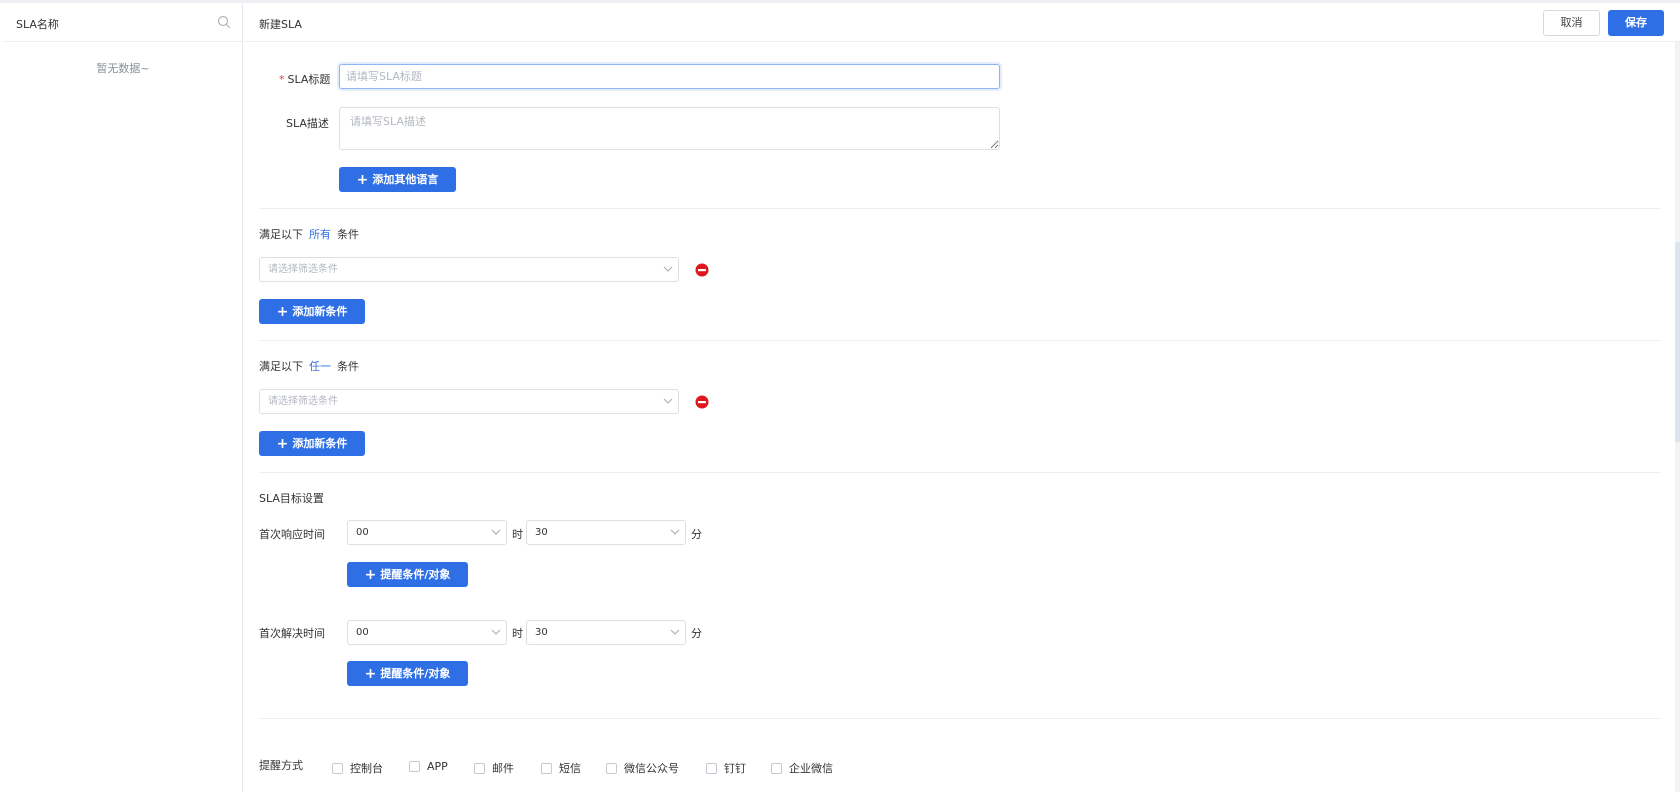  I want to click on sla-title-label-text: SLA标题, so click(309, 79).